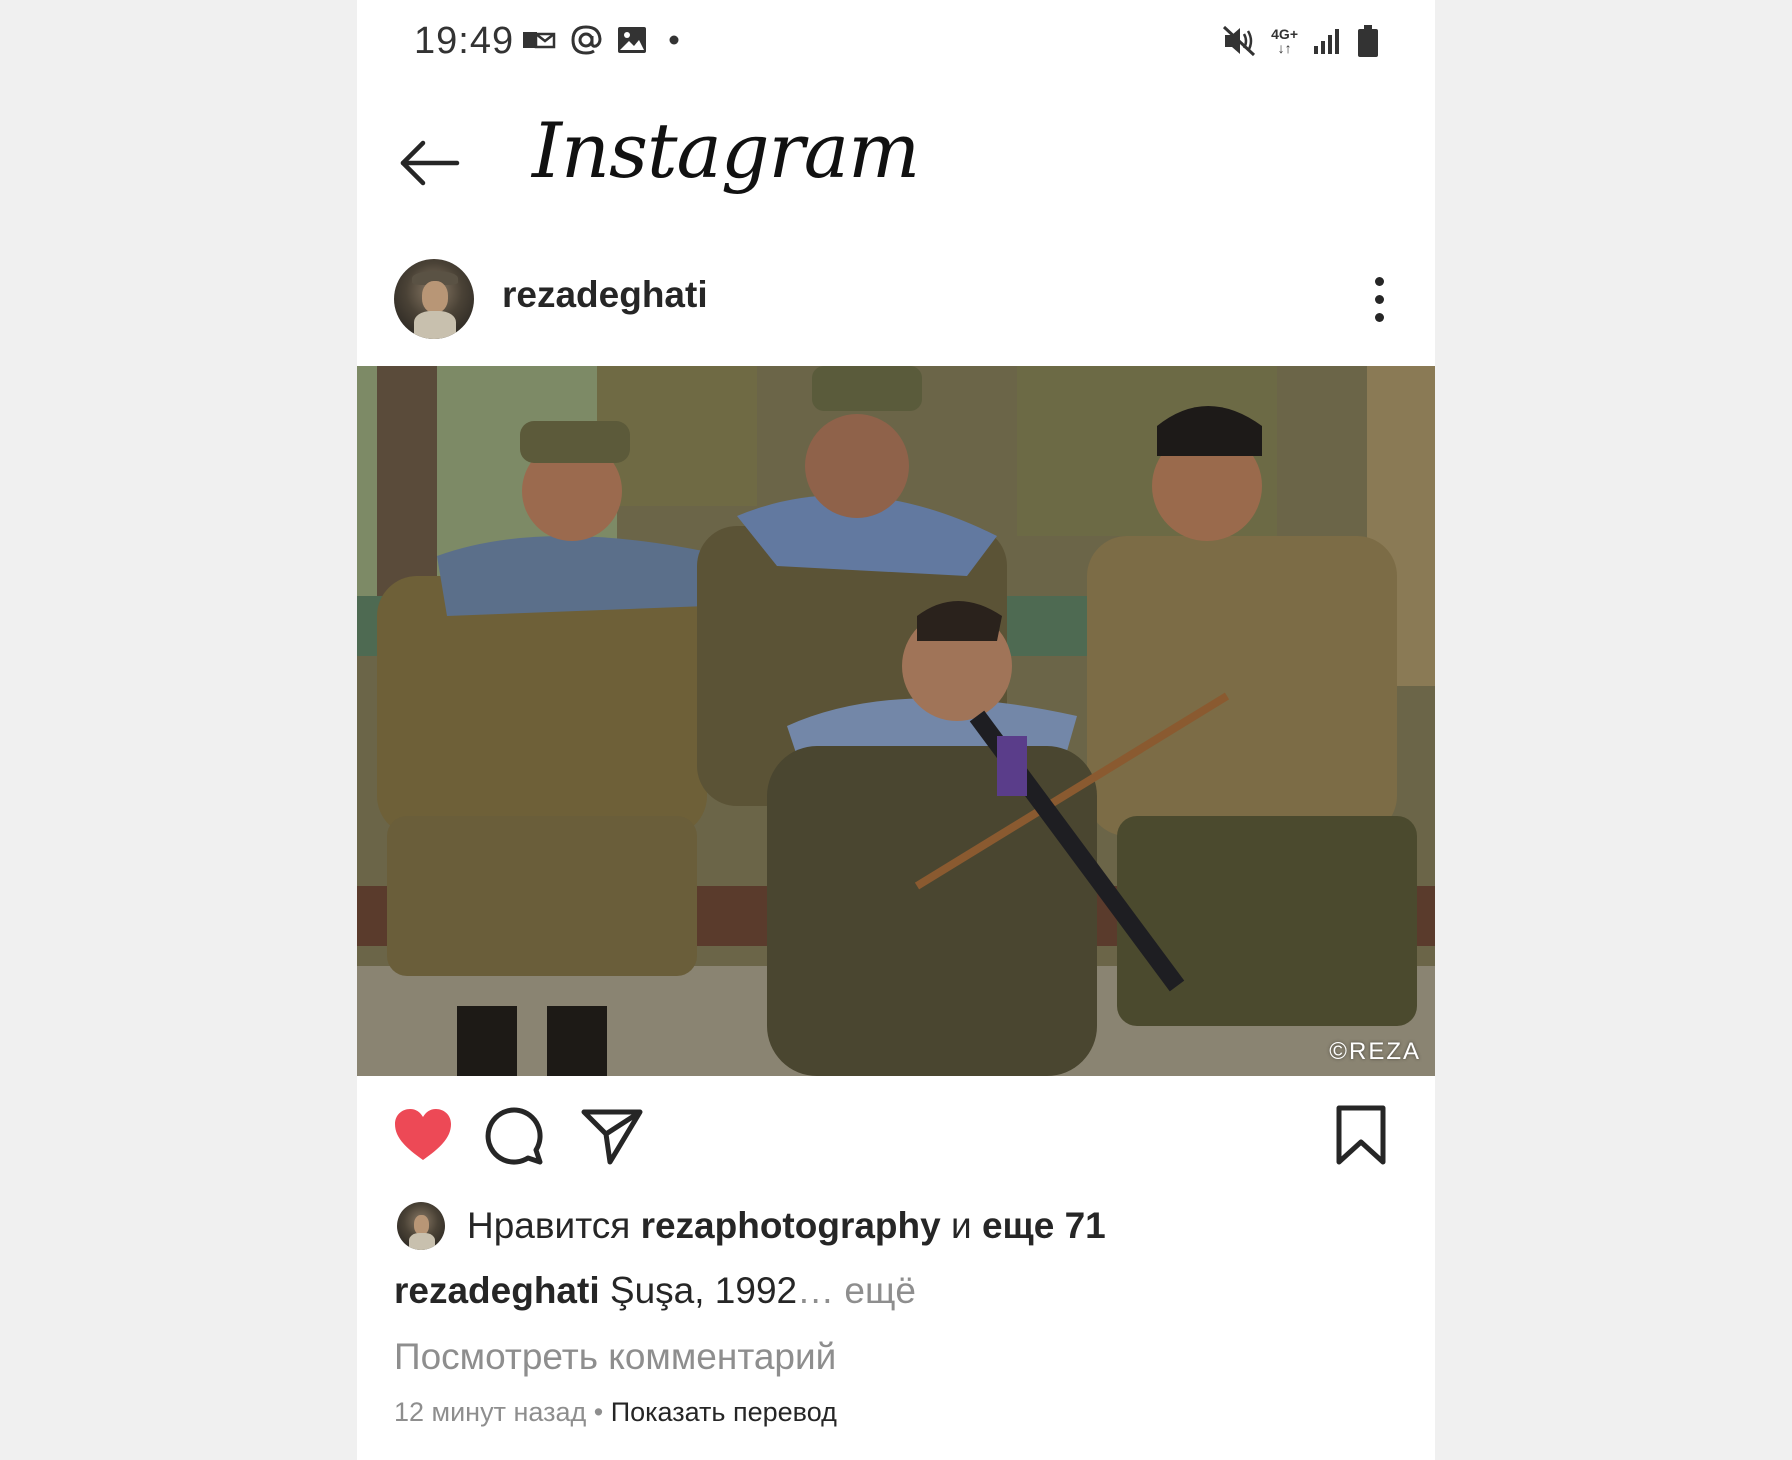 The image size is (1792, 1460). I want to click on post-username: rezadeghati, so click(605, 295).